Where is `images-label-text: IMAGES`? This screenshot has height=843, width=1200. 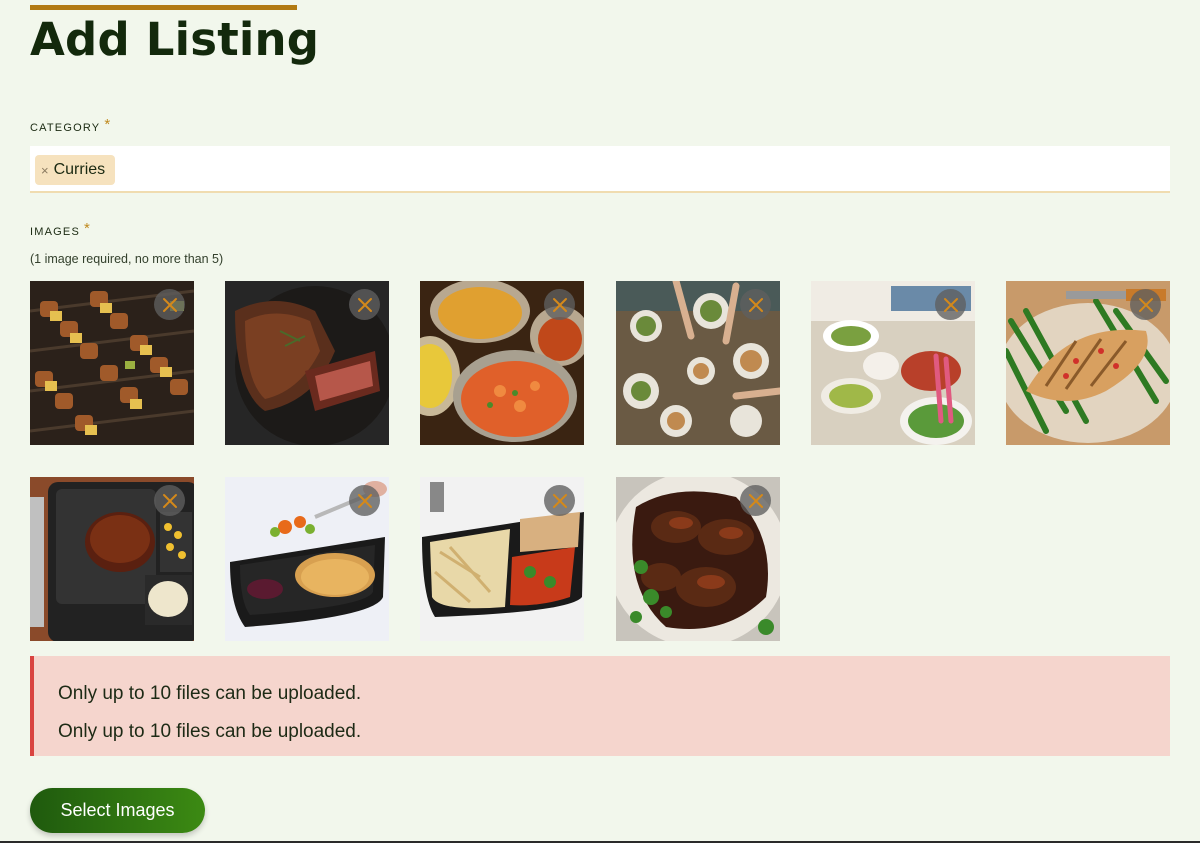
images-label-text: IMAGES is located at coordinates (55, 232).